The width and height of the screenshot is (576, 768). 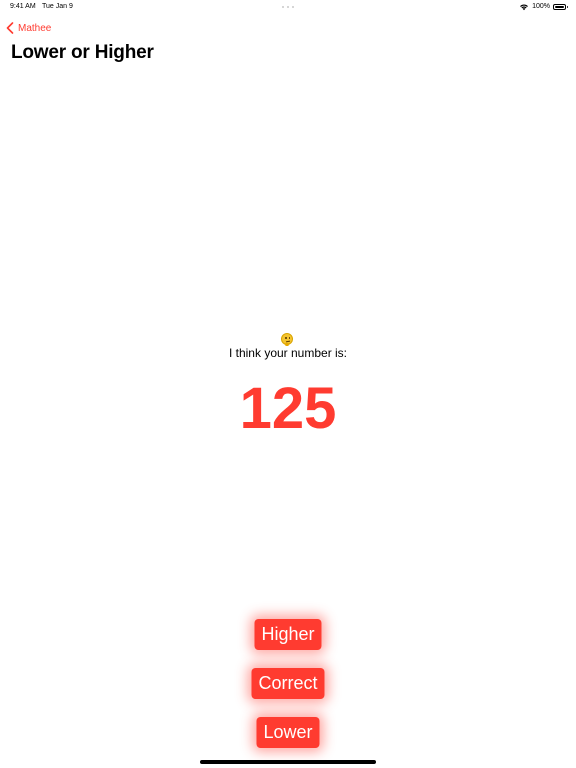 I want to click on guess-prompt: I think your number is:, so click(x=288, y=353).